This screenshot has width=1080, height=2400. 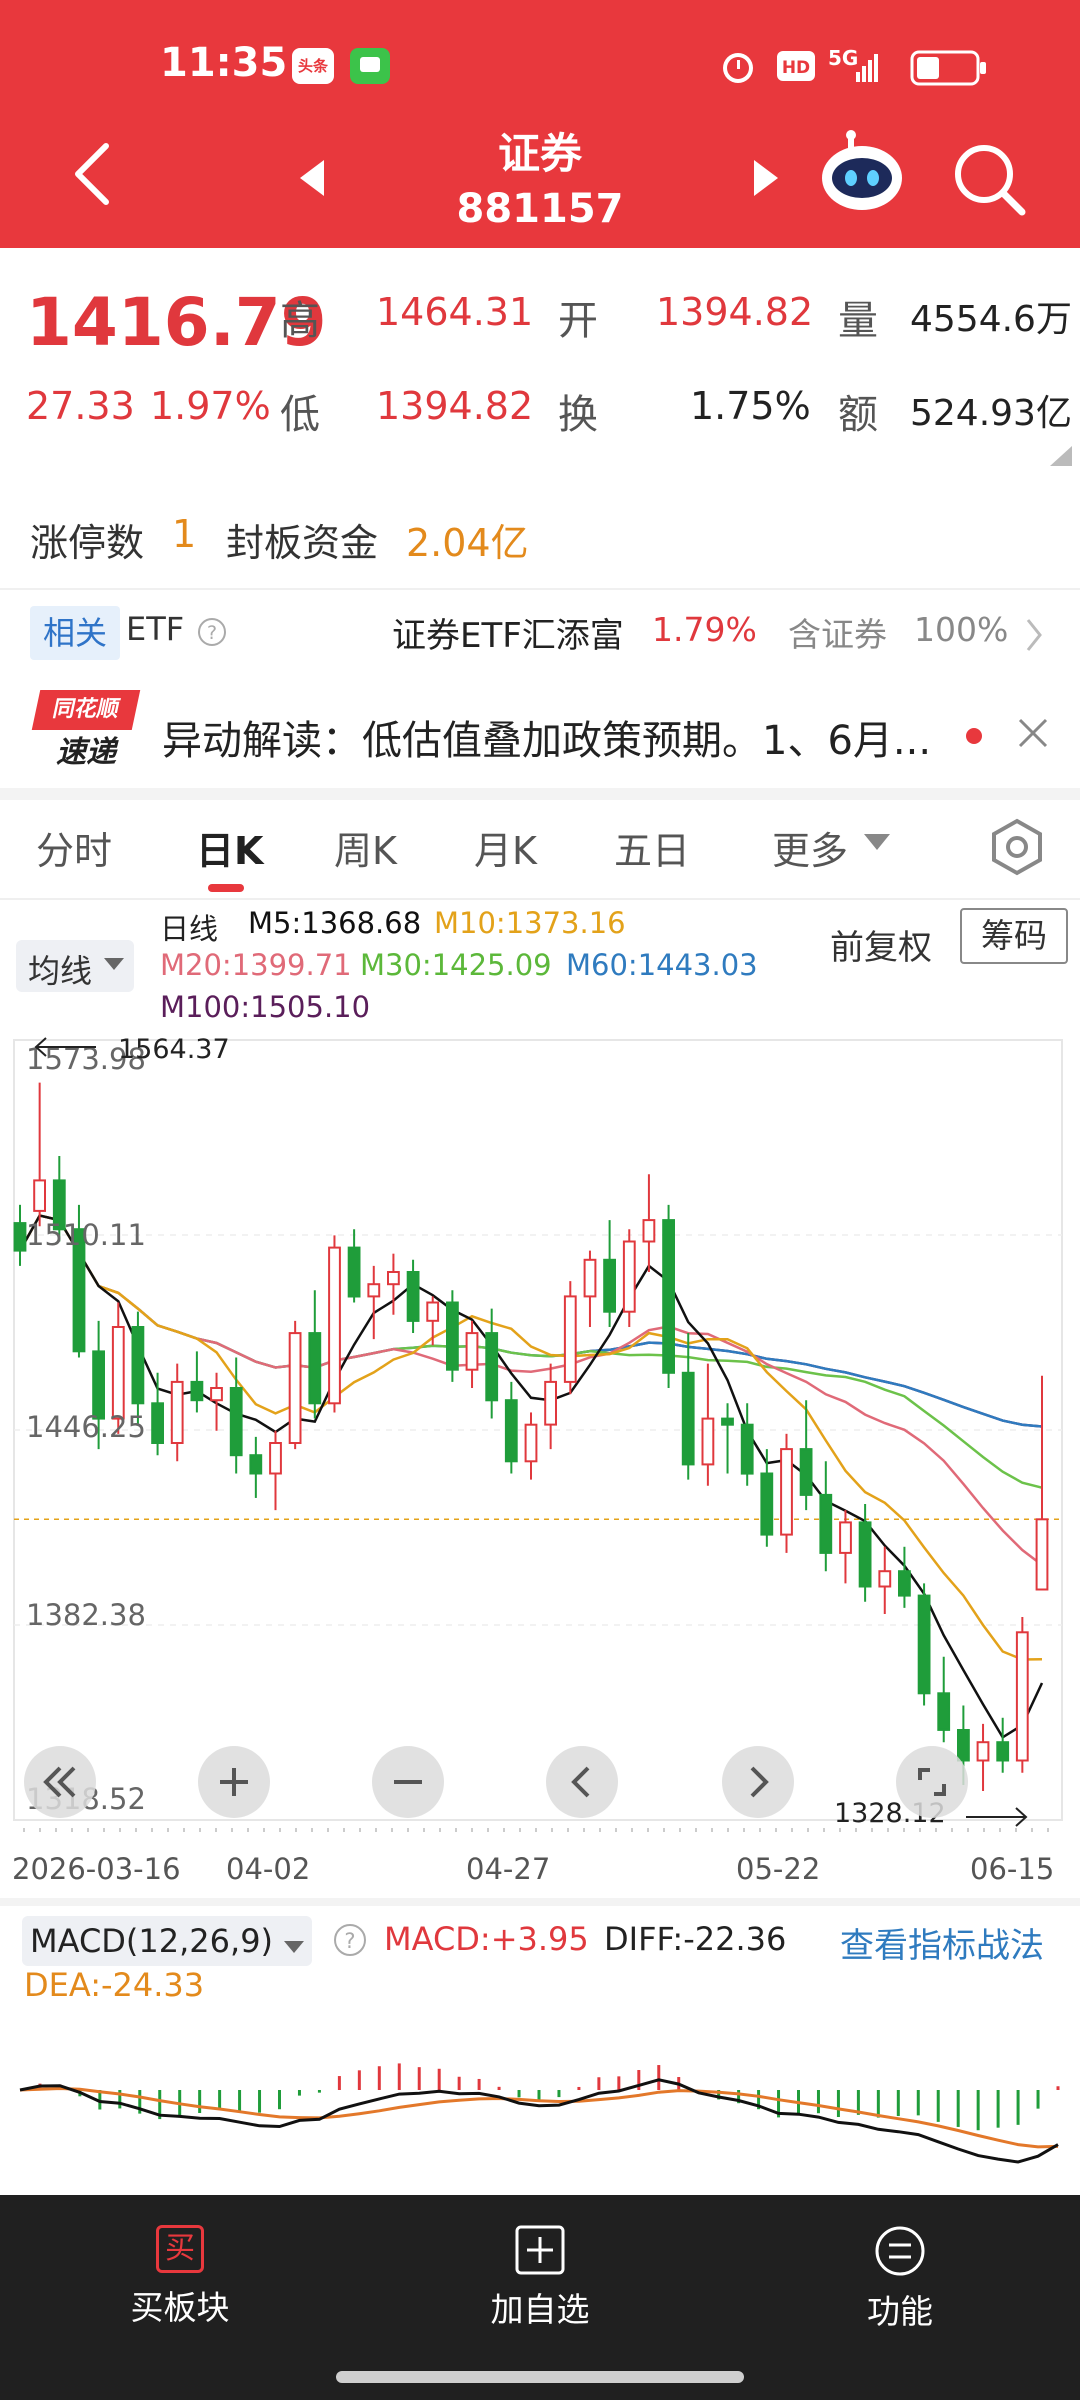 What do you see at coordinates (974, 736) in the screenshot?
I see `unread-dot` at bounding box center [974, 736].